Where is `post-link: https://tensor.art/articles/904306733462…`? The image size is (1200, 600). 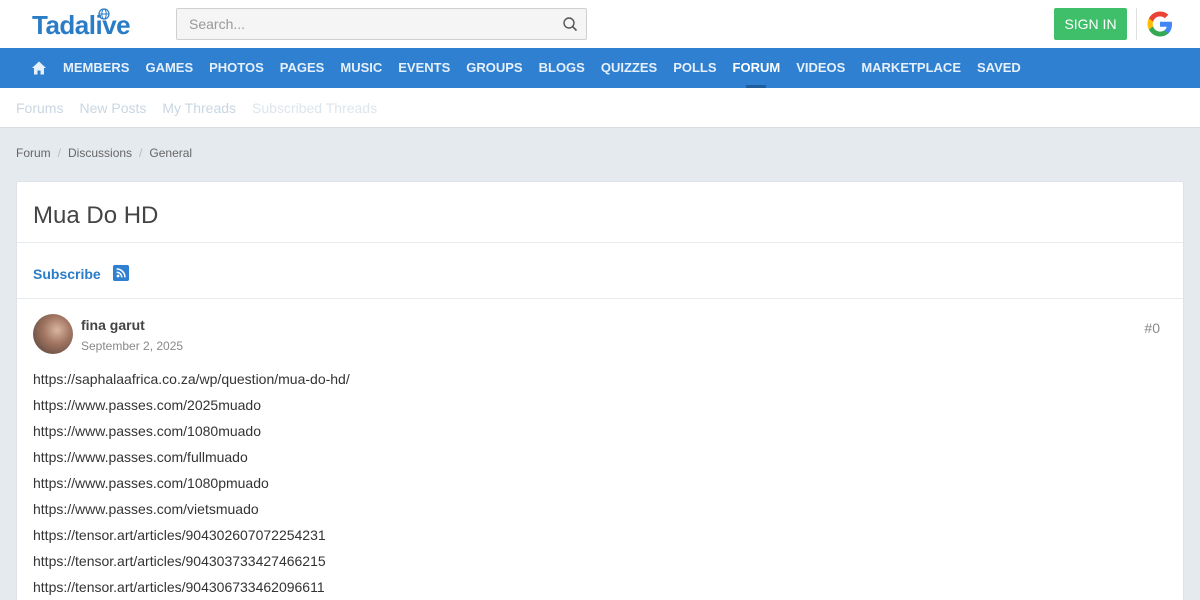
post-link: https://tensor.art/articles/904306733462… is located at coordinates (191, 589).